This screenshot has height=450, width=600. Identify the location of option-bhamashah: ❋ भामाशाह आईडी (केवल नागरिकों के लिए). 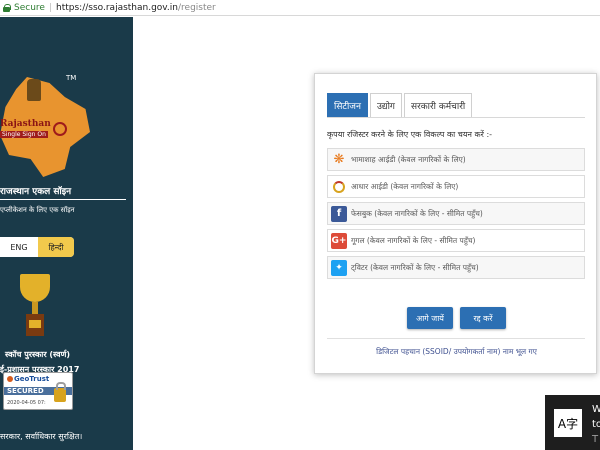
(456, 159).